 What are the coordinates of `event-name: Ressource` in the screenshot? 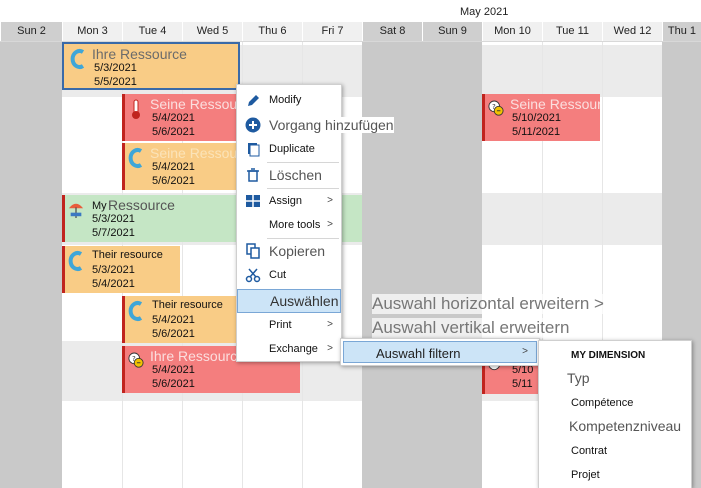 It's located at (141, 205).